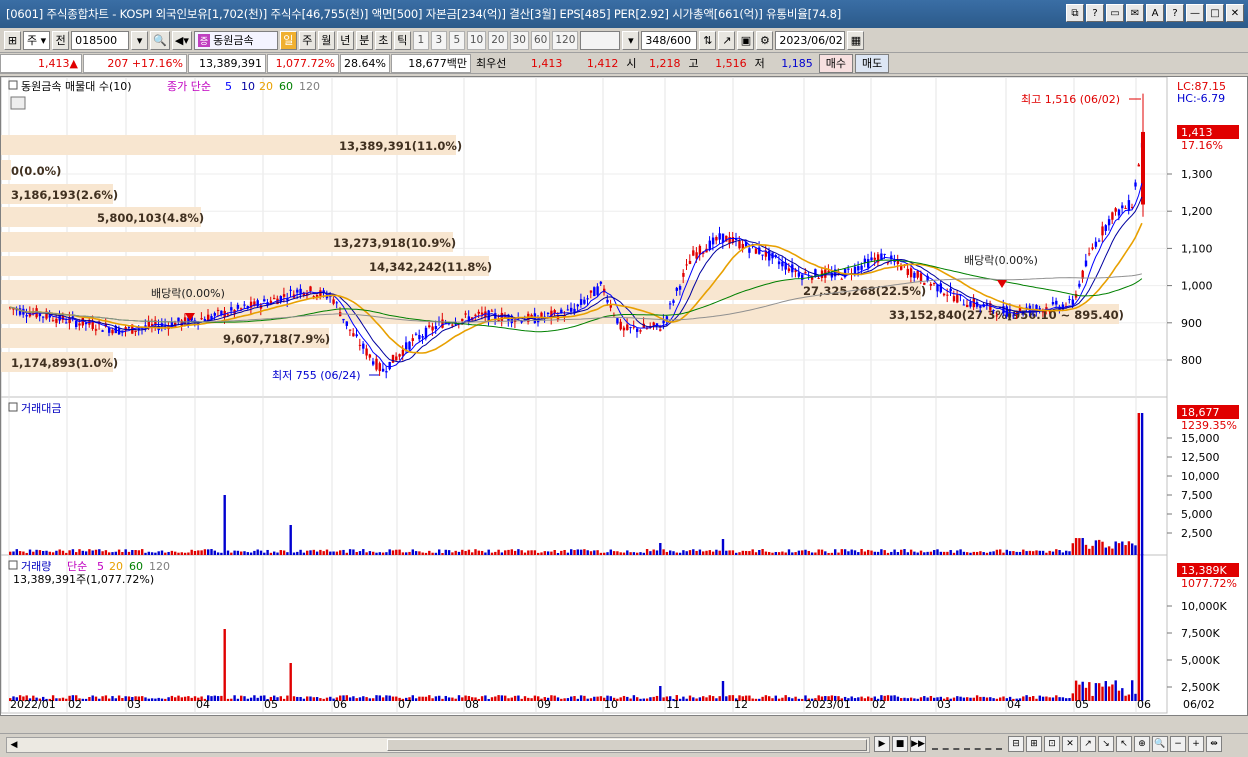  What do you see at coordinates (12, 40) in the screenshot?
I see `pin-icon: ⊞` at bounding box center [12, 40].